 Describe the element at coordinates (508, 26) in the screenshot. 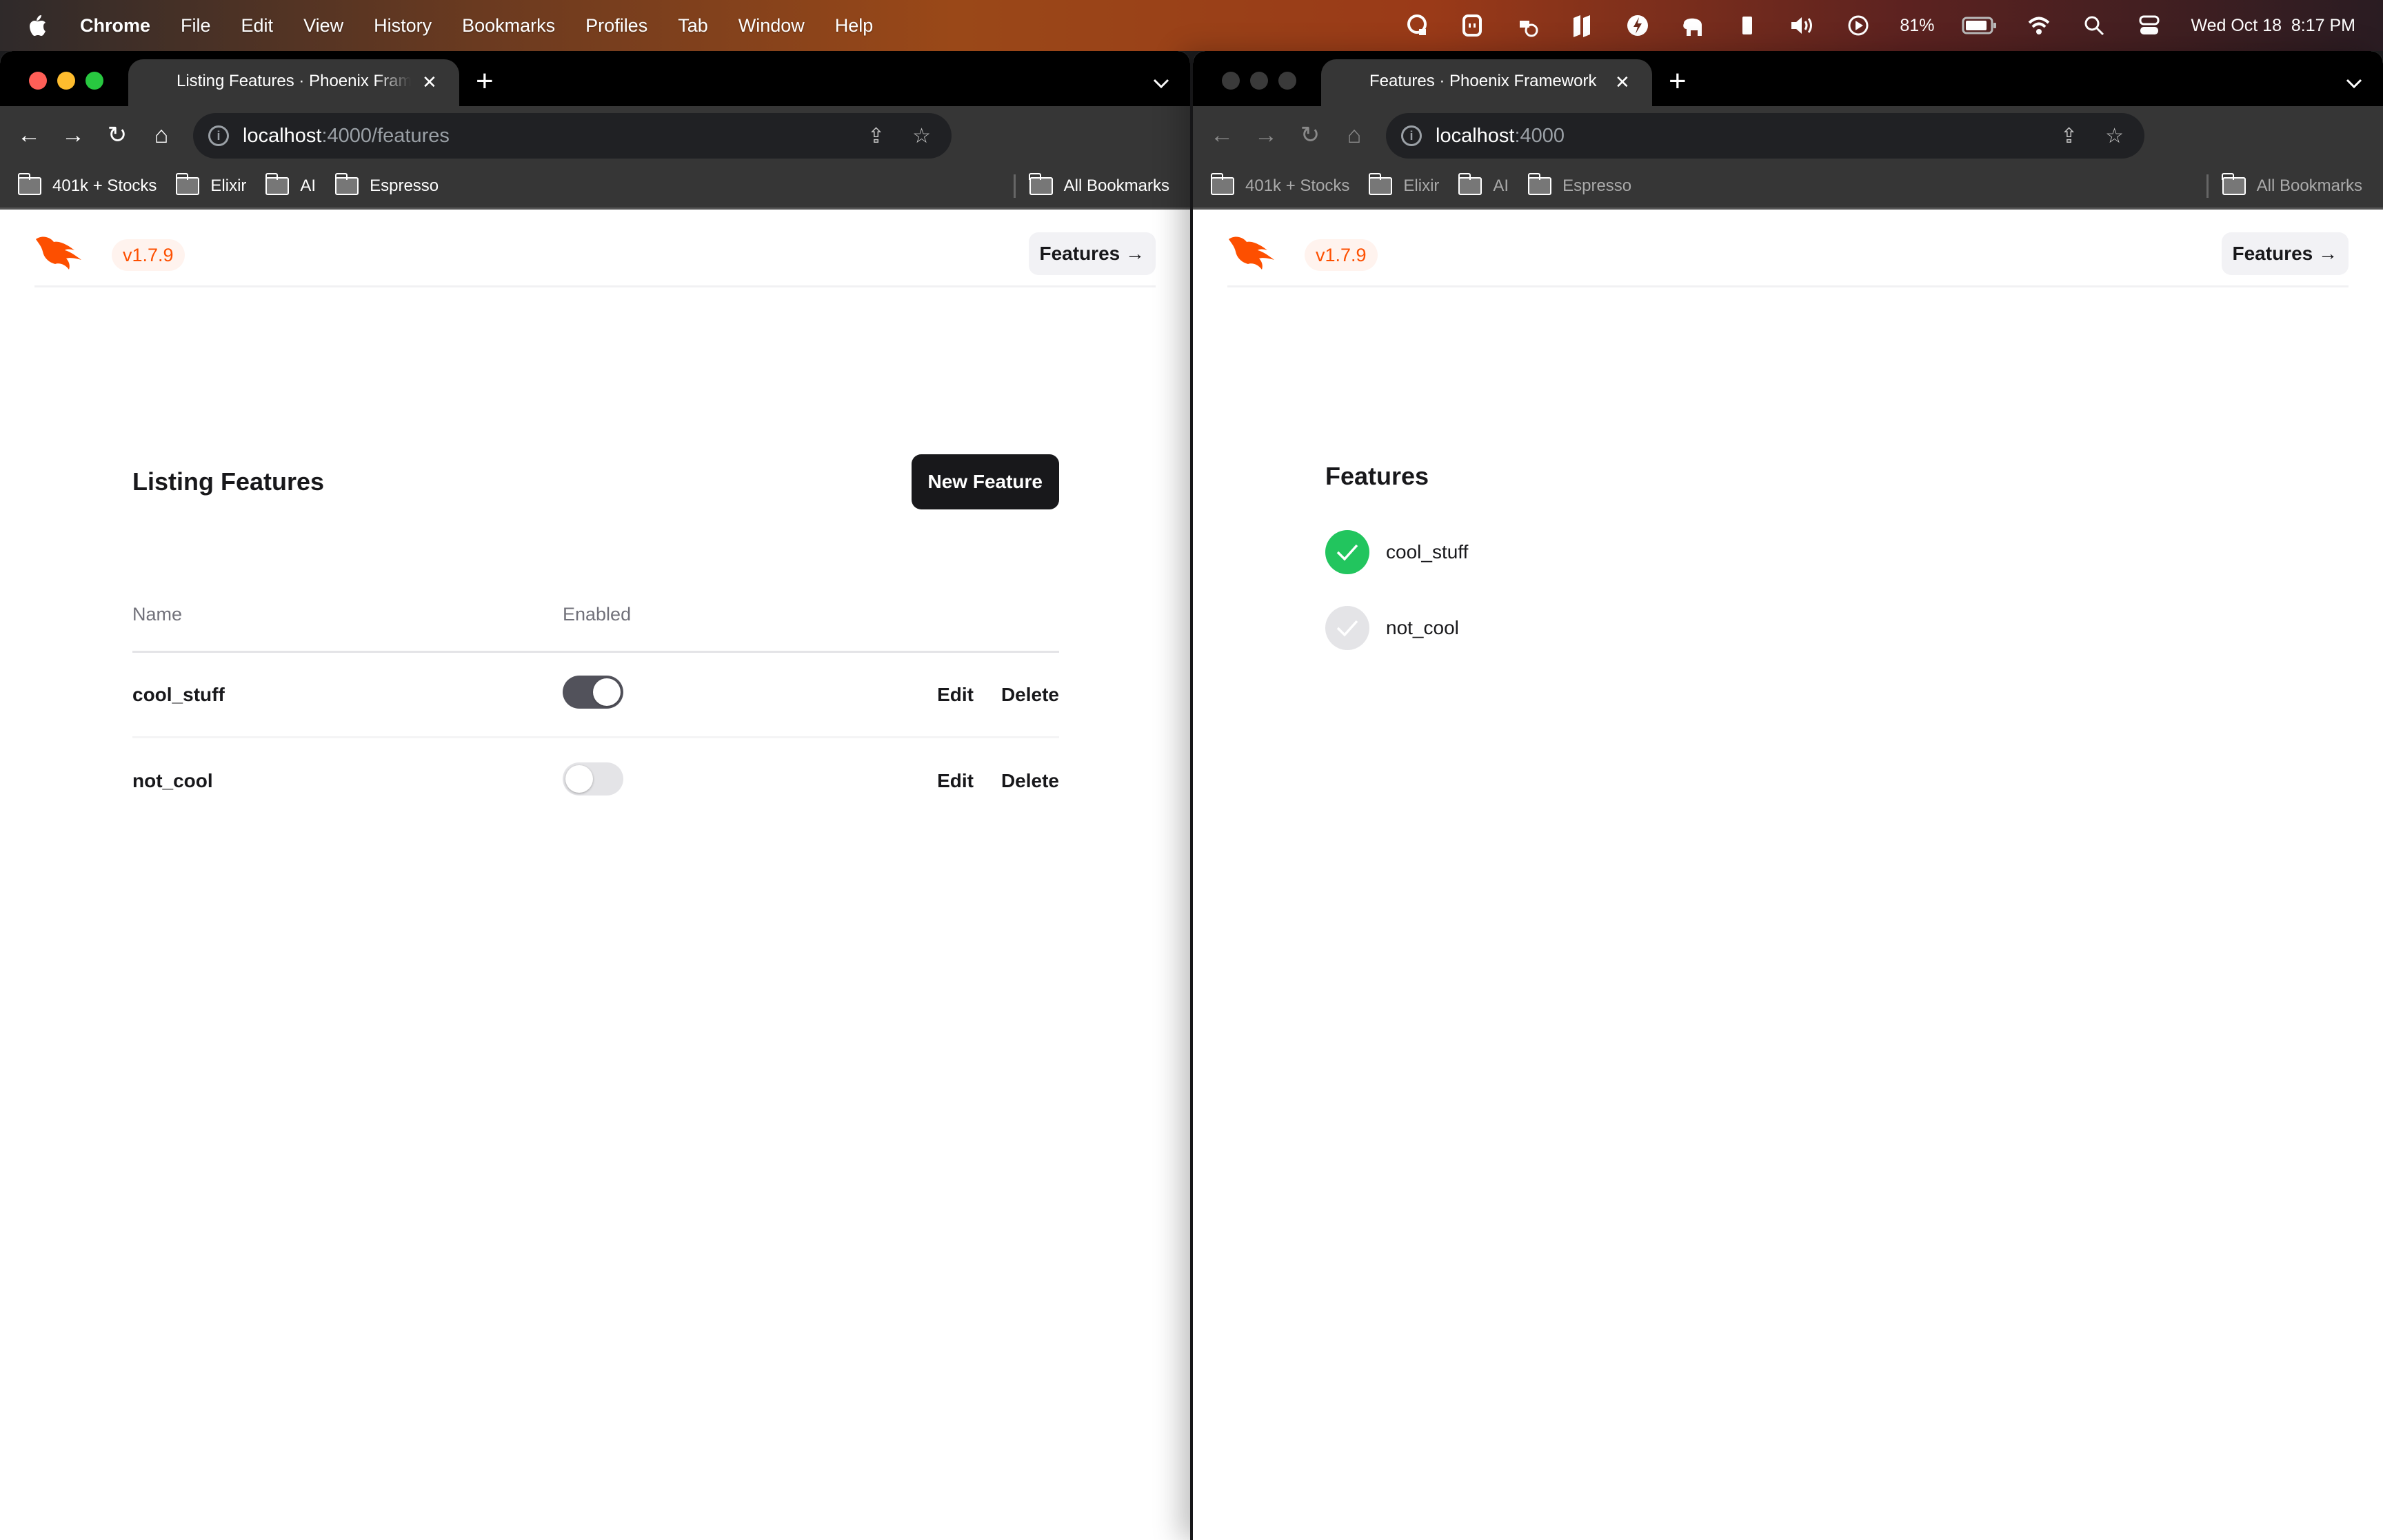

I see `menu-bookmarks: Bookmarks` at that location.